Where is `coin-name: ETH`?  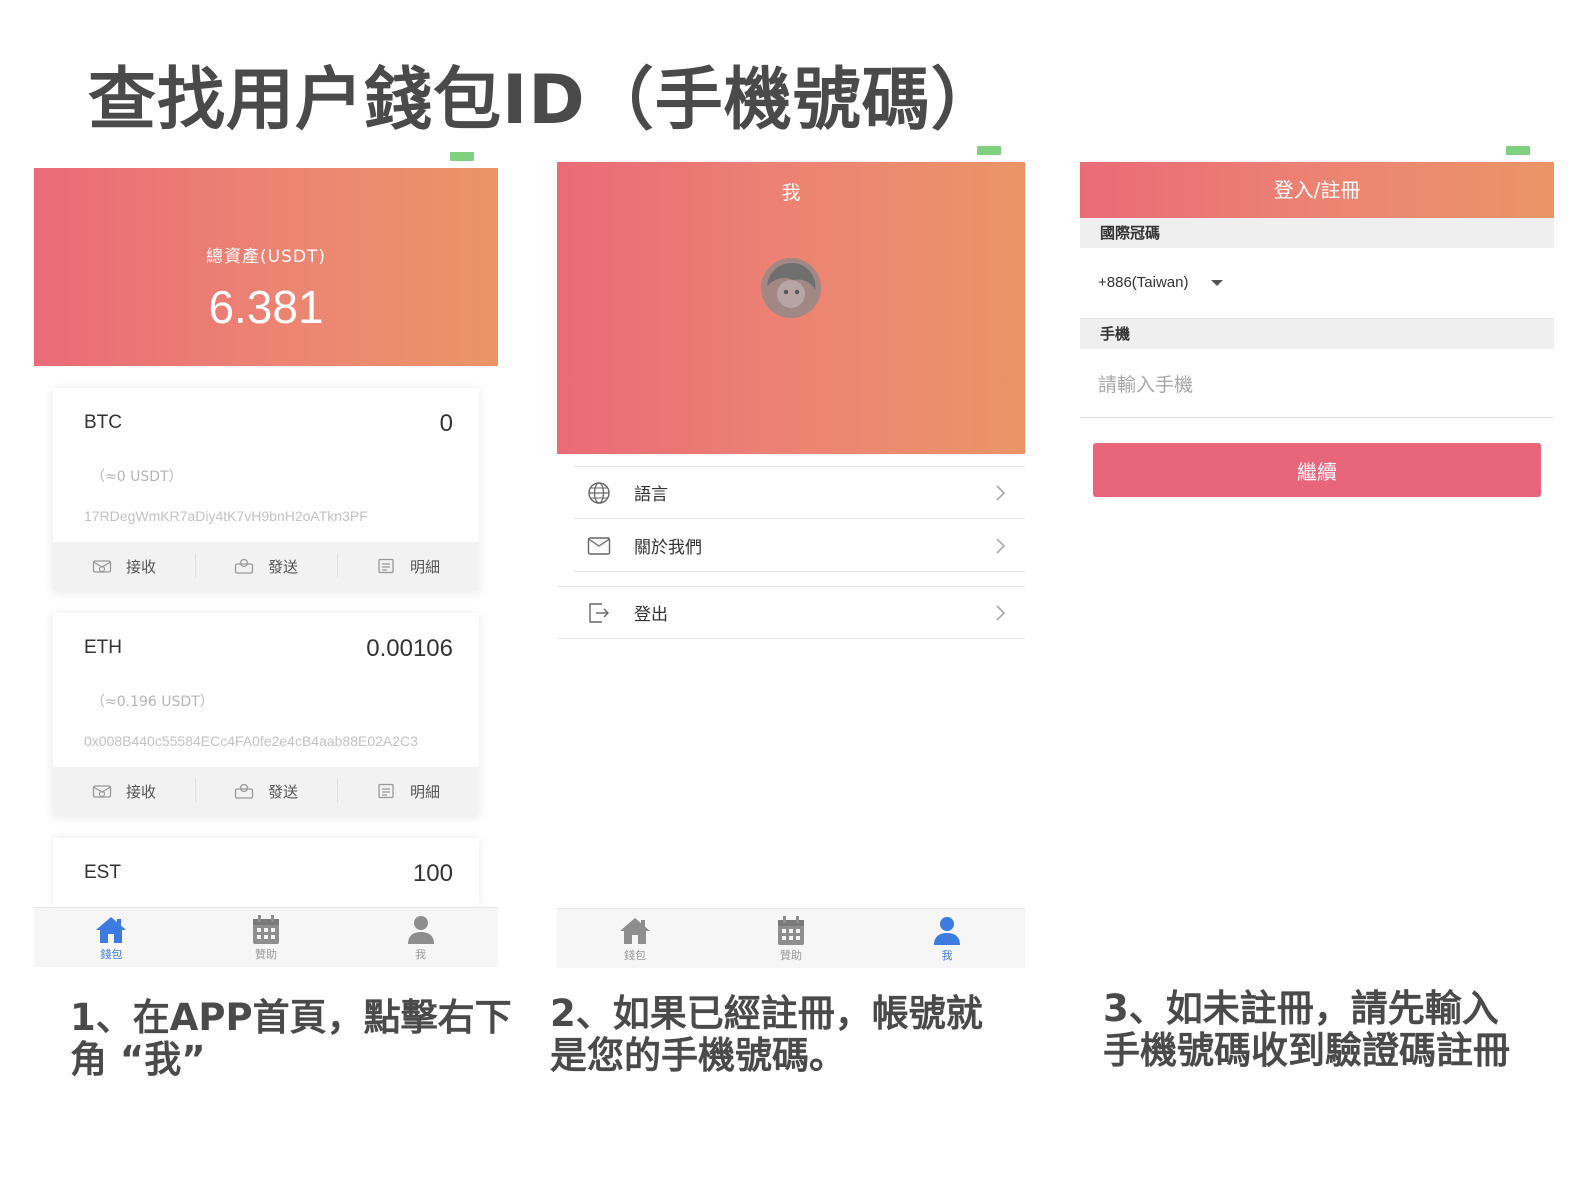 coin-name: ETH is located at coordinates (103, 647).